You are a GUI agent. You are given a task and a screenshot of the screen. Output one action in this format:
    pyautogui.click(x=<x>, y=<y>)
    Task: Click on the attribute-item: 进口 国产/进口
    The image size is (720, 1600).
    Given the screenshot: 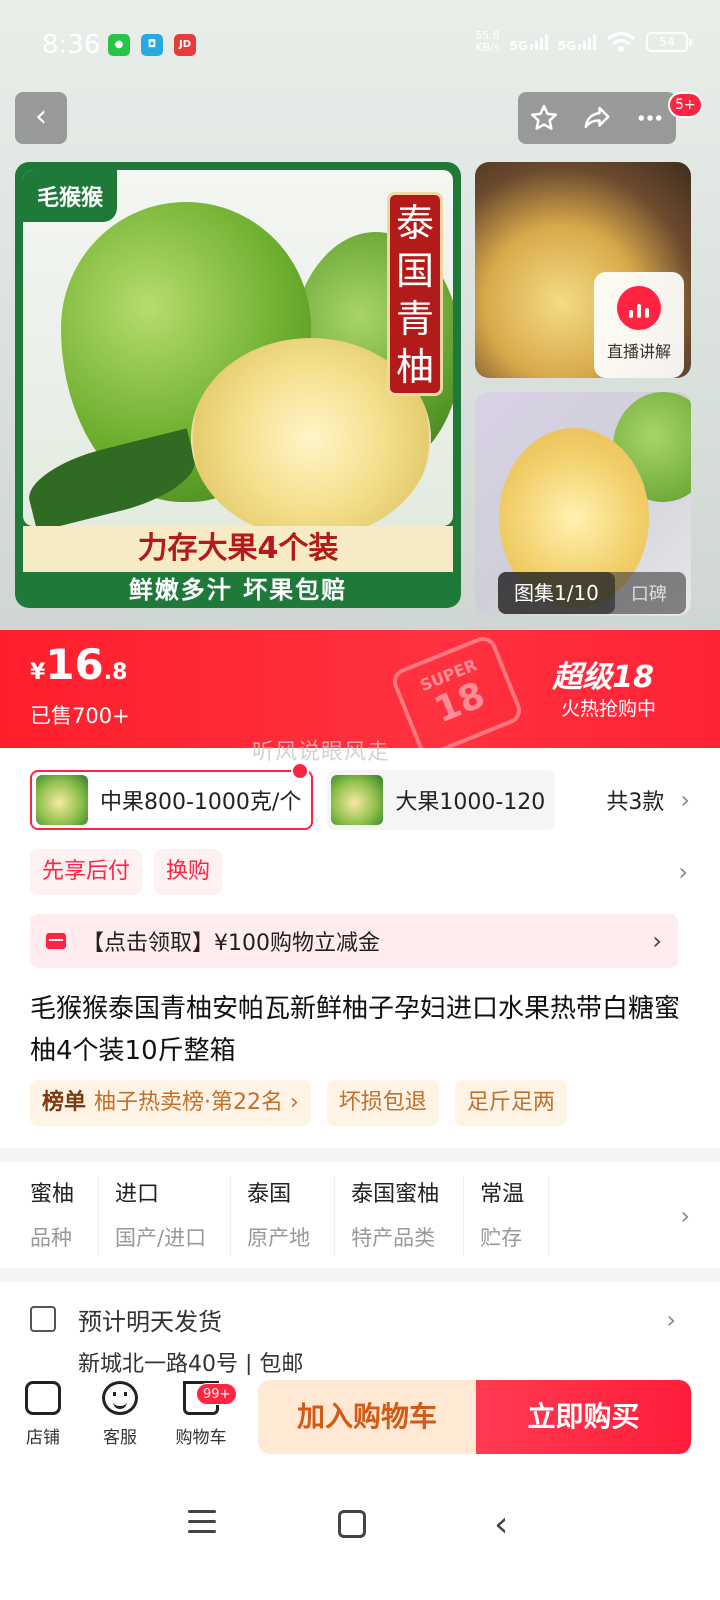 What is the action you would take?
    pyautogui.click(x=173, y=1216)
    